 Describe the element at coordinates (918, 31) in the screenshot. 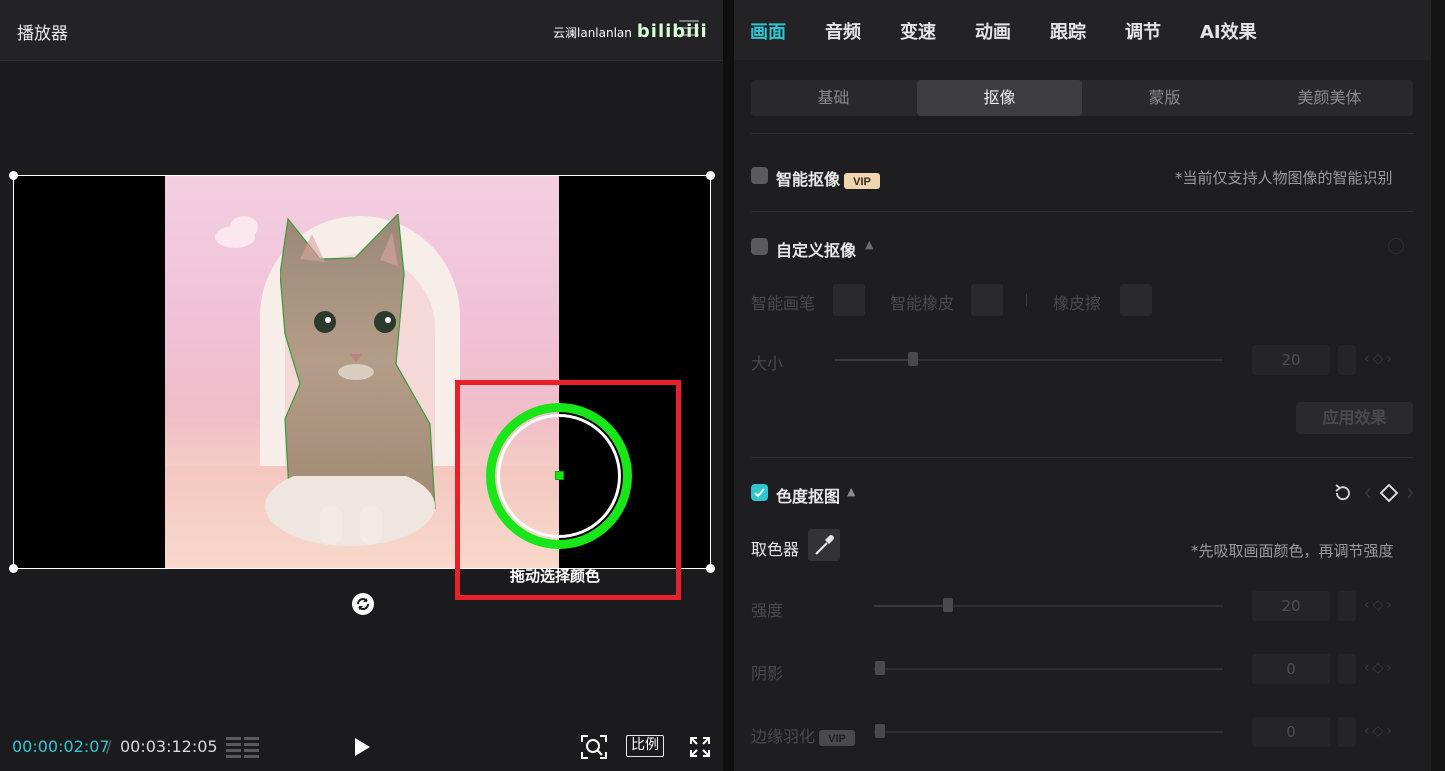

I see `tab-speed: 变速` at that location.